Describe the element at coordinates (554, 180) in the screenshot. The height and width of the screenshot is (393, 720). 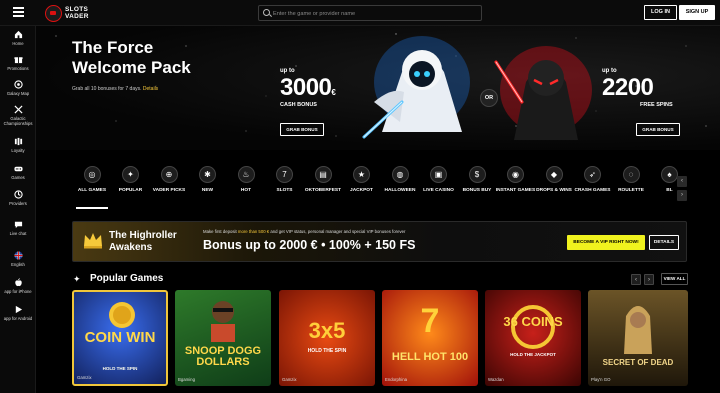
I see `category-drops-wins: ◆ DROPS & WINS` at that location.